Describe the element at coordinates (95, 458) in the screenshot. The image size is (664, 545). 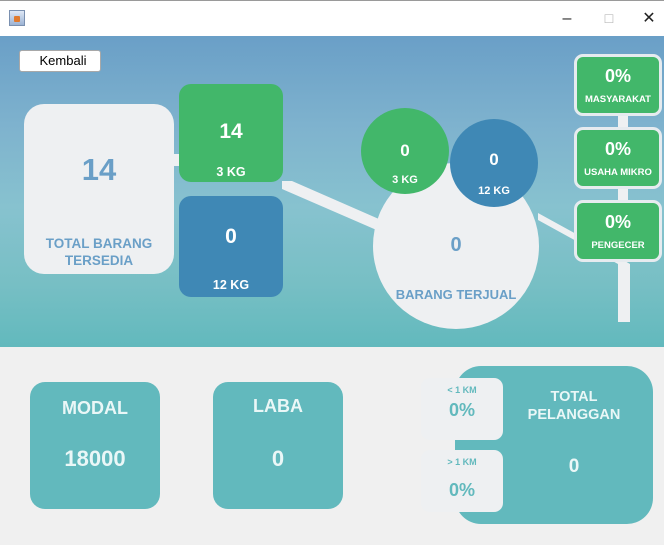
I see `modal-value: 18000` at that location.